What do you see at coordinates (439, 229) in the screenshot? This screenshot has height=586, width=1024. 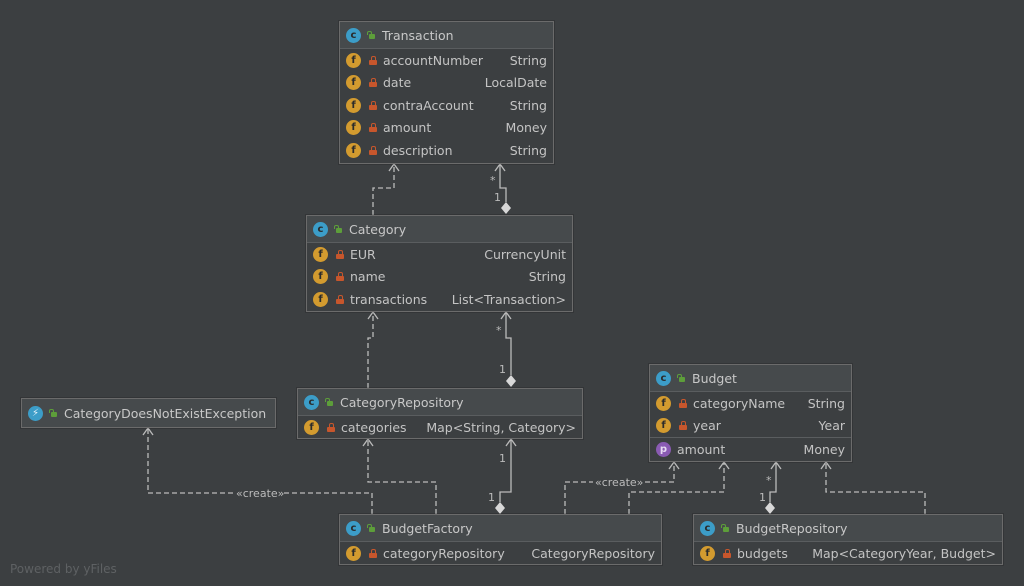 I see `class-header: c Category` at bounding box center [439, 229].